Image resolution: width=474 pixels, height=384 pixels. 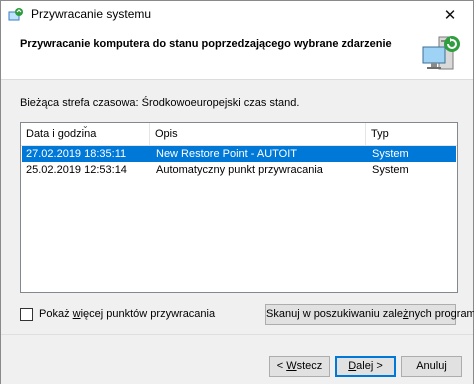 What do you see at coordinates (26, 314) in the screenshot?
I see `show-more-checkbox` at bounding box center [26, 314].